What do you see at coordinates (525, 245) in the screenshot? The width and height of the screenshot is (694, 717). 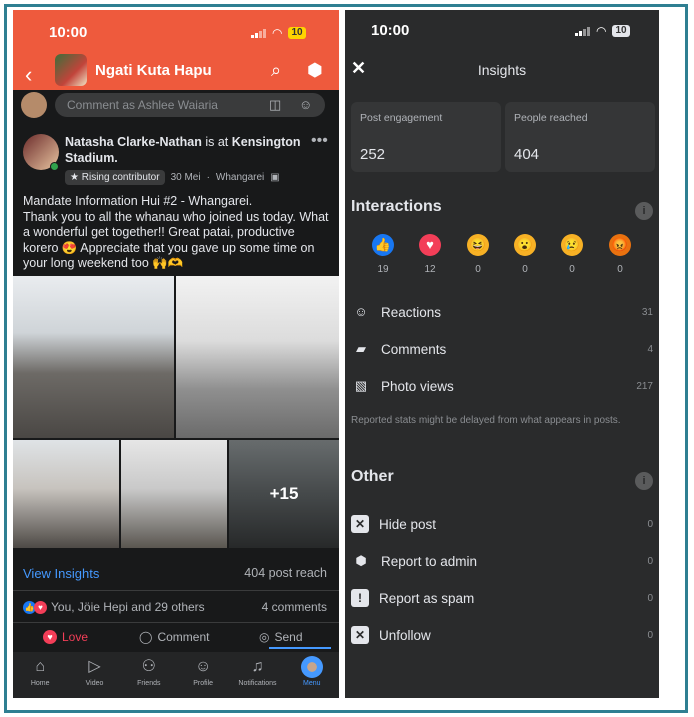 I see `wow-icon: 😮` at bounding box center [525, 245].